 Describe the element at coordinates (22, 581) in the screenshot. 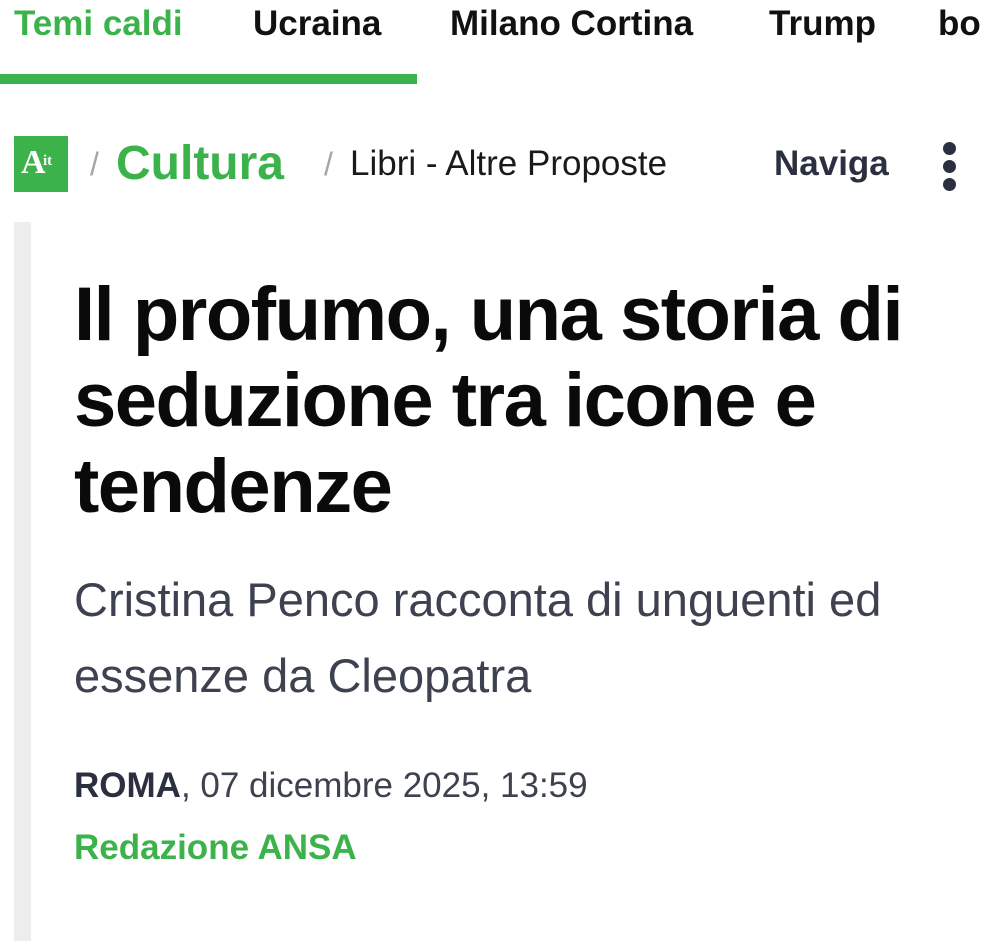

I see `article-left-rule` at that location.